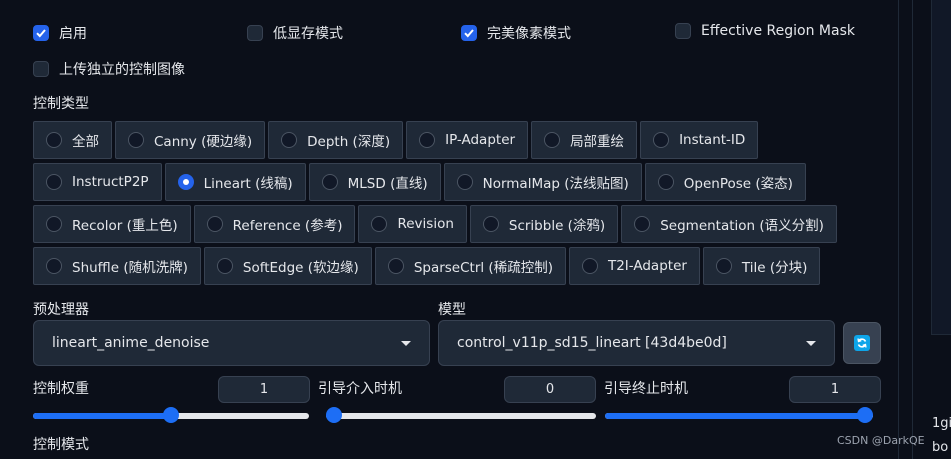 The height and width of the screenshot is (459, 951). Describe the element at coordinates (85, 142) in the screenshot. I see `radio-label: 全部` at that location.